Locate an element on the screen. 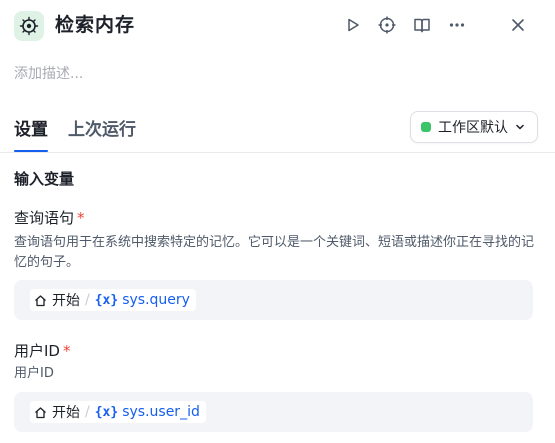  run-button is located at coordinates (353, 25).